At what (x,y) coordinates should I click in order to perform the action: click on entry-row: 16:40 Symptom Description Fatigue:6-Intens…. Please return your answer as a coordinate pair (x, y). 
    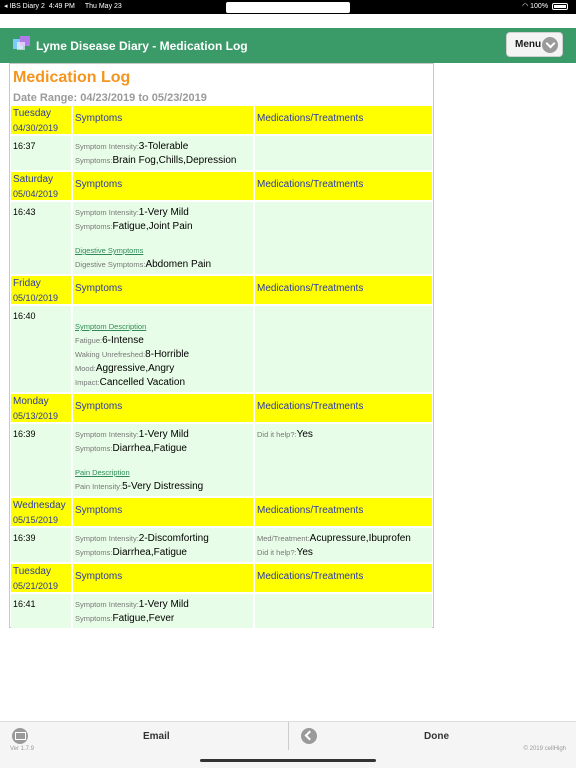
    Looking at the image, I should click on (221, 350).